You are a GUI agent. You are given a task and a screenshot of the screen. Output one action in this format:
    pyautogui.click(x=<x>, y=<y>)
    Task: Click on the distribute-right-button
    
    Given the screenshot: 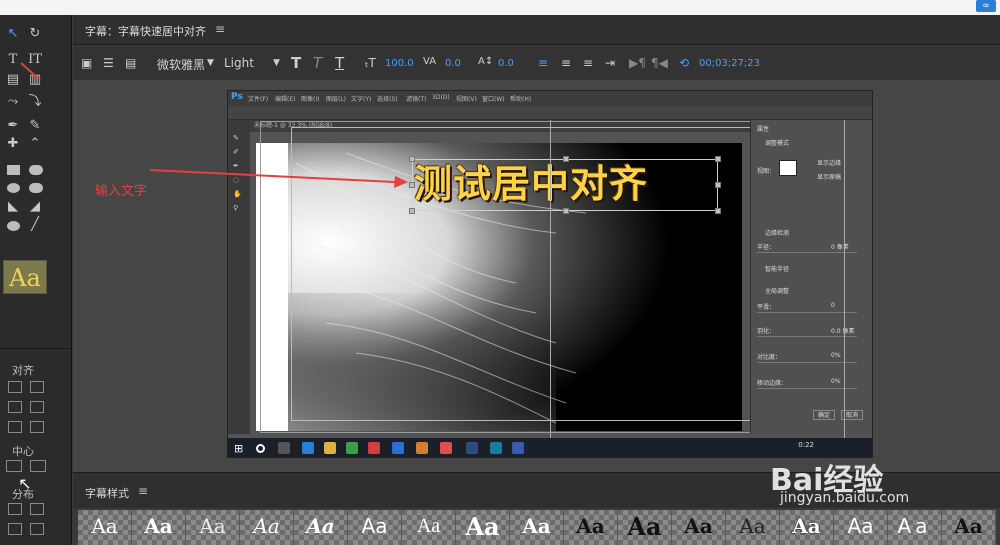 What is the action you would take?
    pyautogui.click(x=37, y=509)
    